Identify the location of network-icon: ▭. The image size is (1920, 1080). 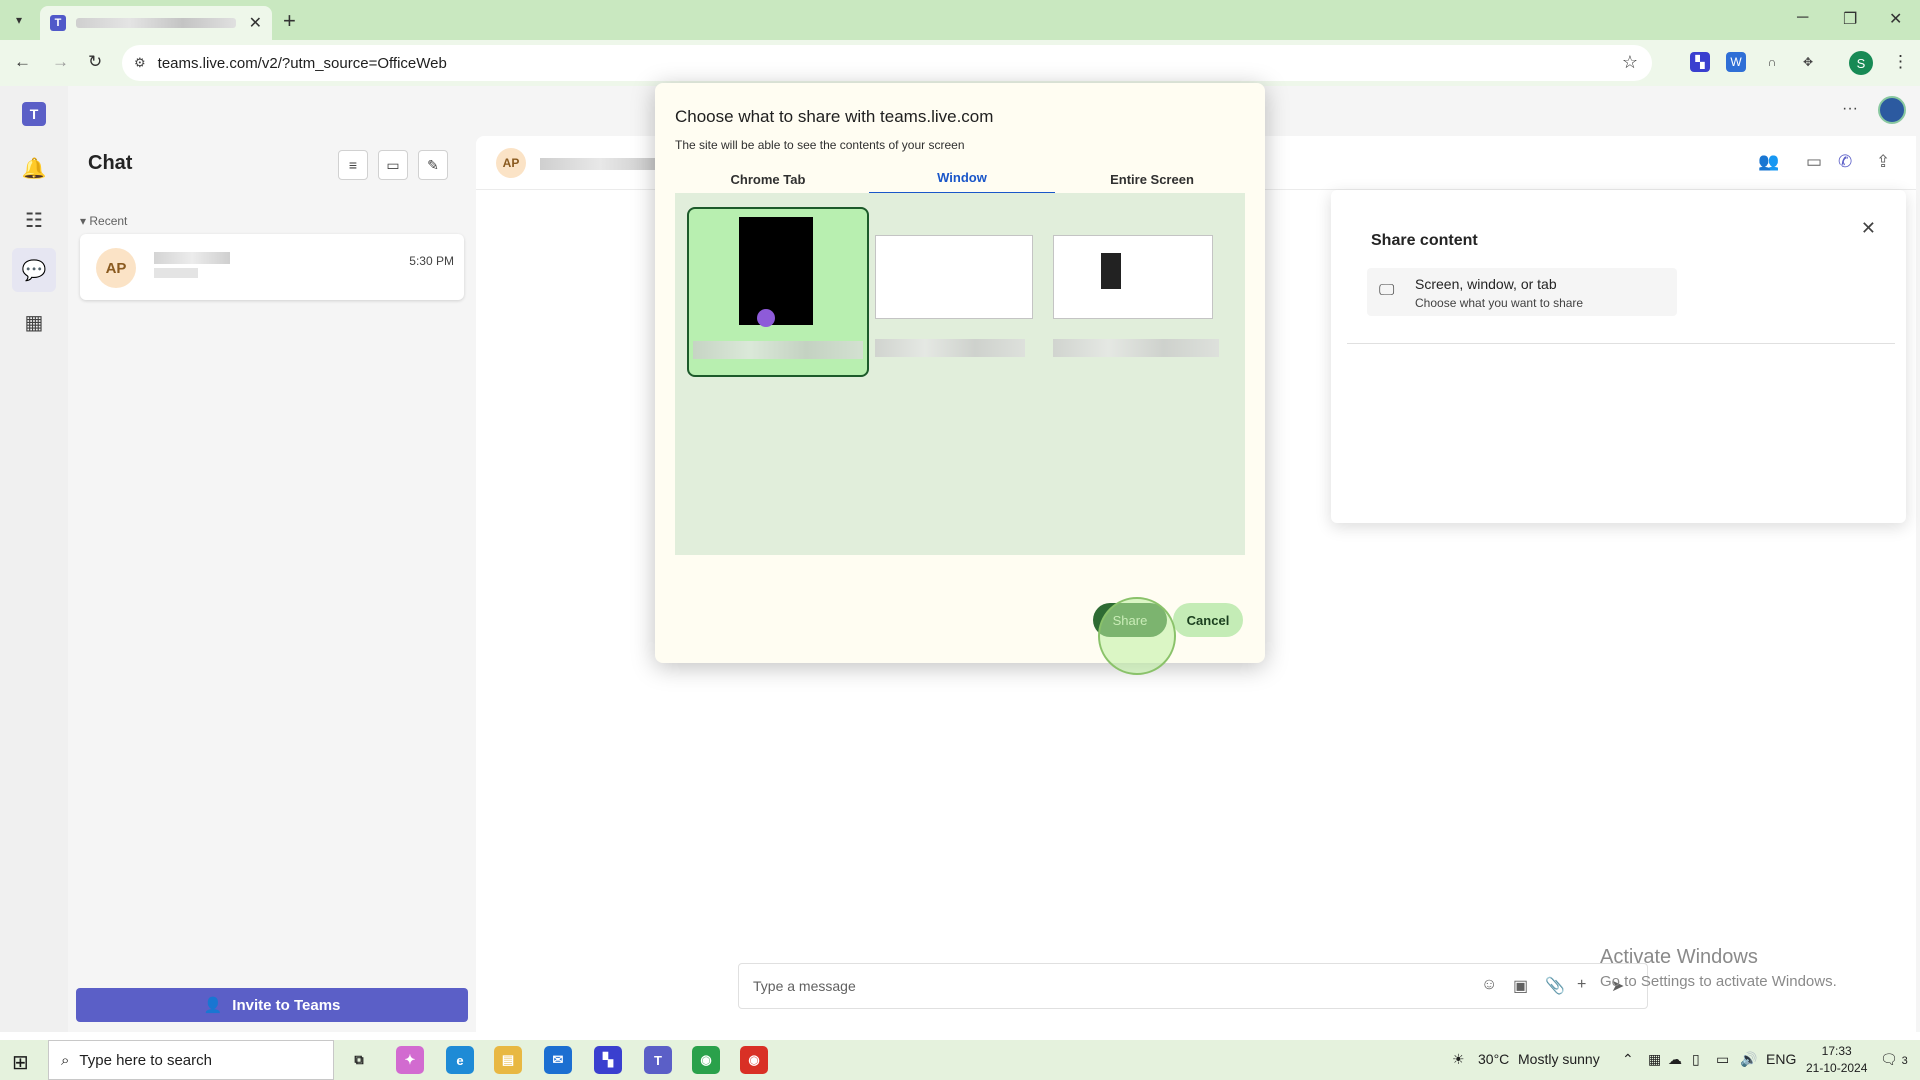
(1722, 1059).